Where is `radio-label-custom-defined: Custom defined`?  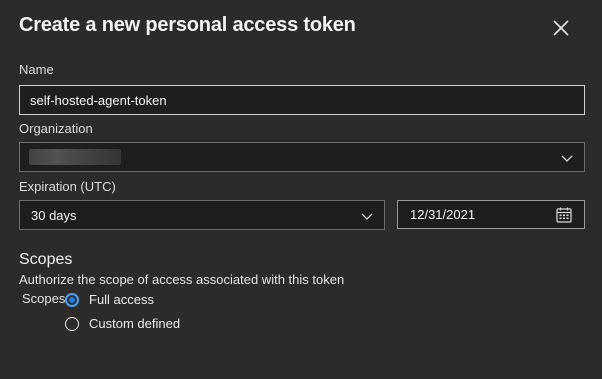 radio-label-custom-defined: Custom defined is located at coordinates (135, 323).